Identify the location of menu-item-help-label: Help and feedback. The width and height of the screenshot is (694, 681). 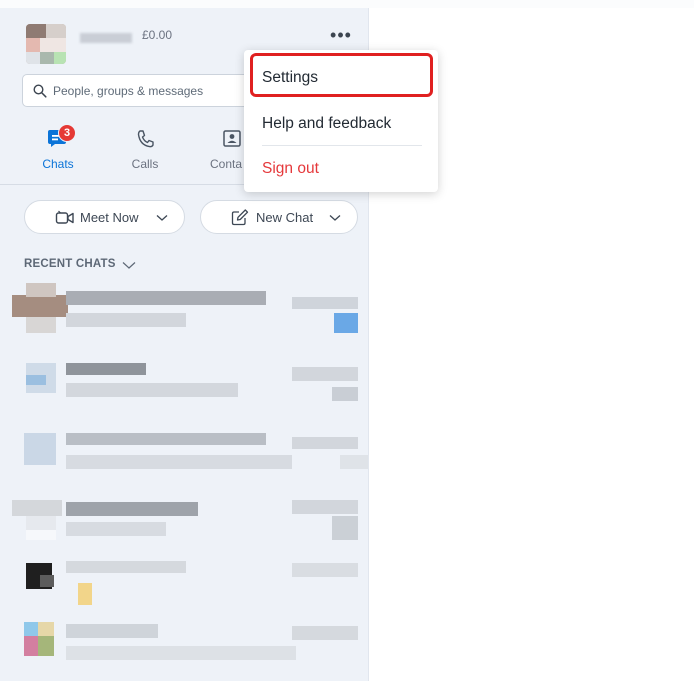
(327, 123).